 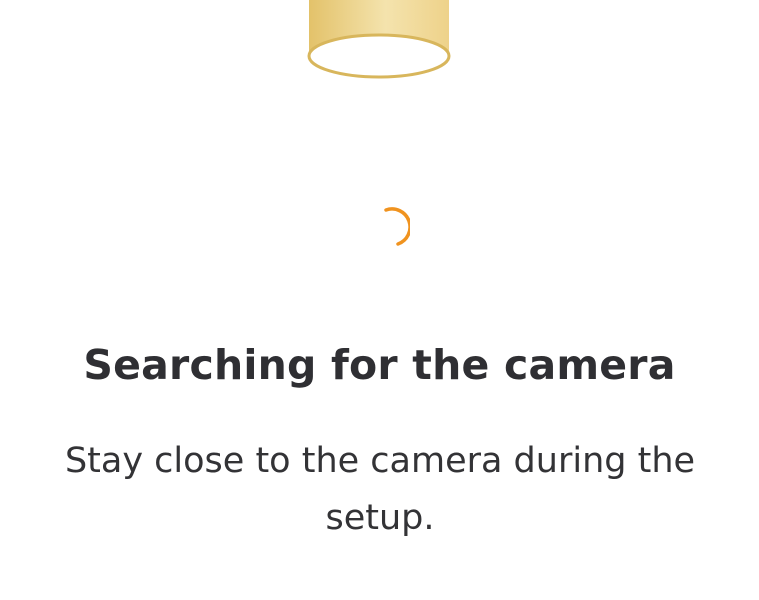 I want to click on camera-lens-rim, so click(x=379, y=56).